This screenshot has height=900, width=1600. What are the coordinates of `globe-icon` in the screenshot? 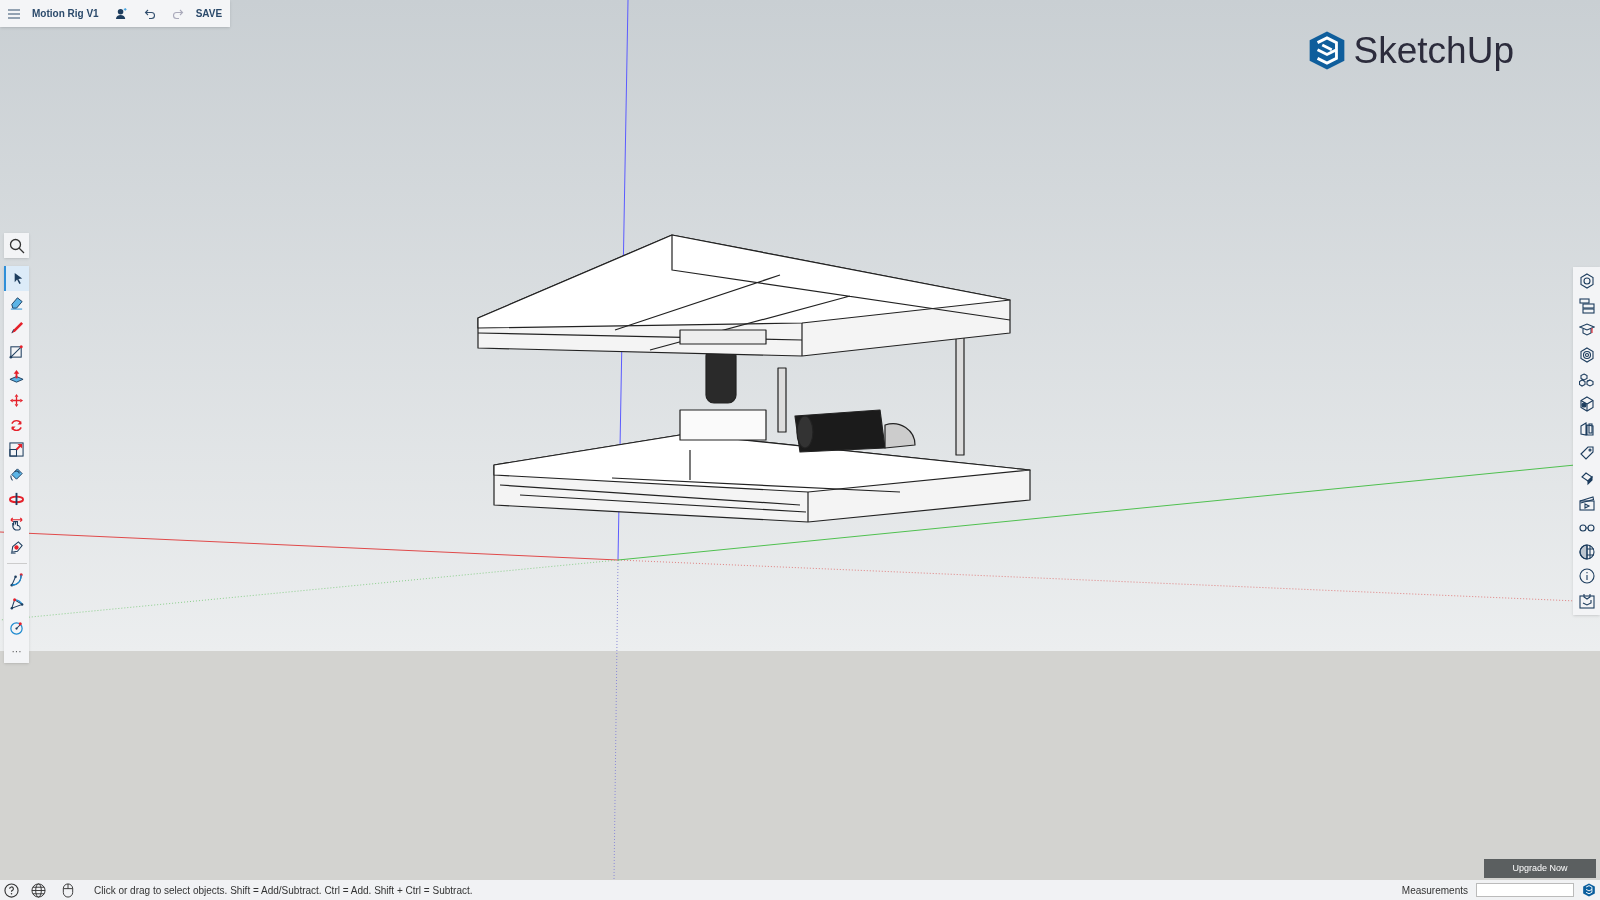 It's located at (38, 890).